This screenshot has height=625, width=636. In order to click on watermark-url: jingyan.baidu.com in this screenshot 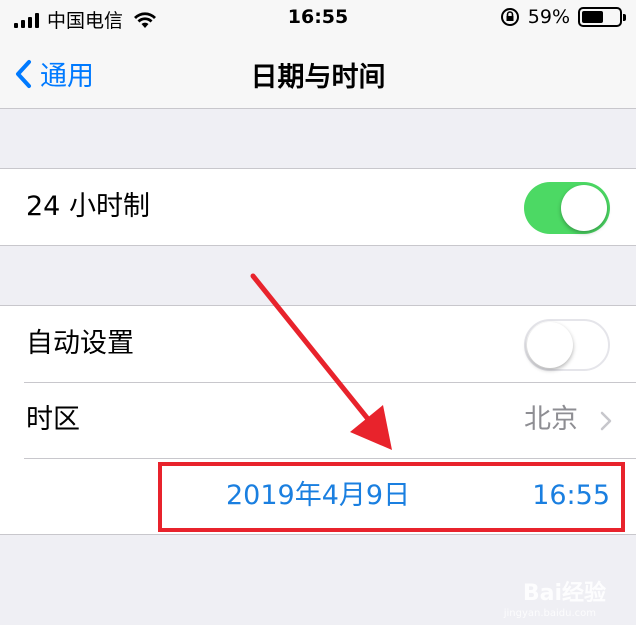, I will do `click(549, 613)`.